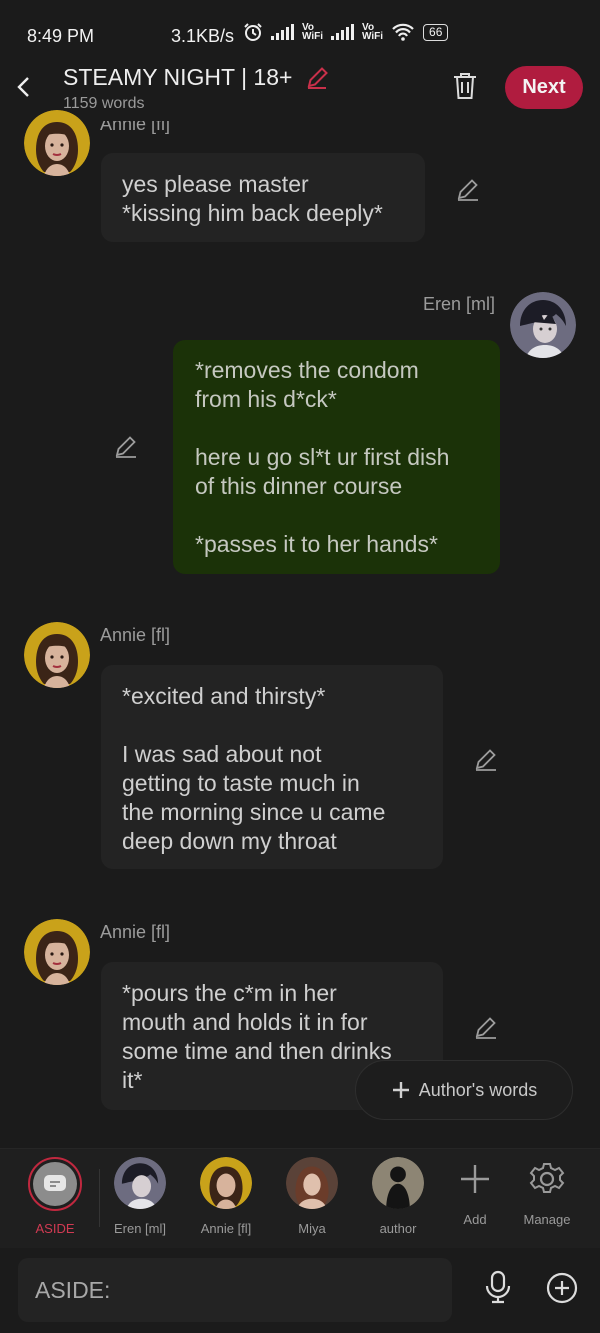 This screenshot has height=1333, width=600. I want to click on authors-words-button: Author's words, so click(464, 1090).